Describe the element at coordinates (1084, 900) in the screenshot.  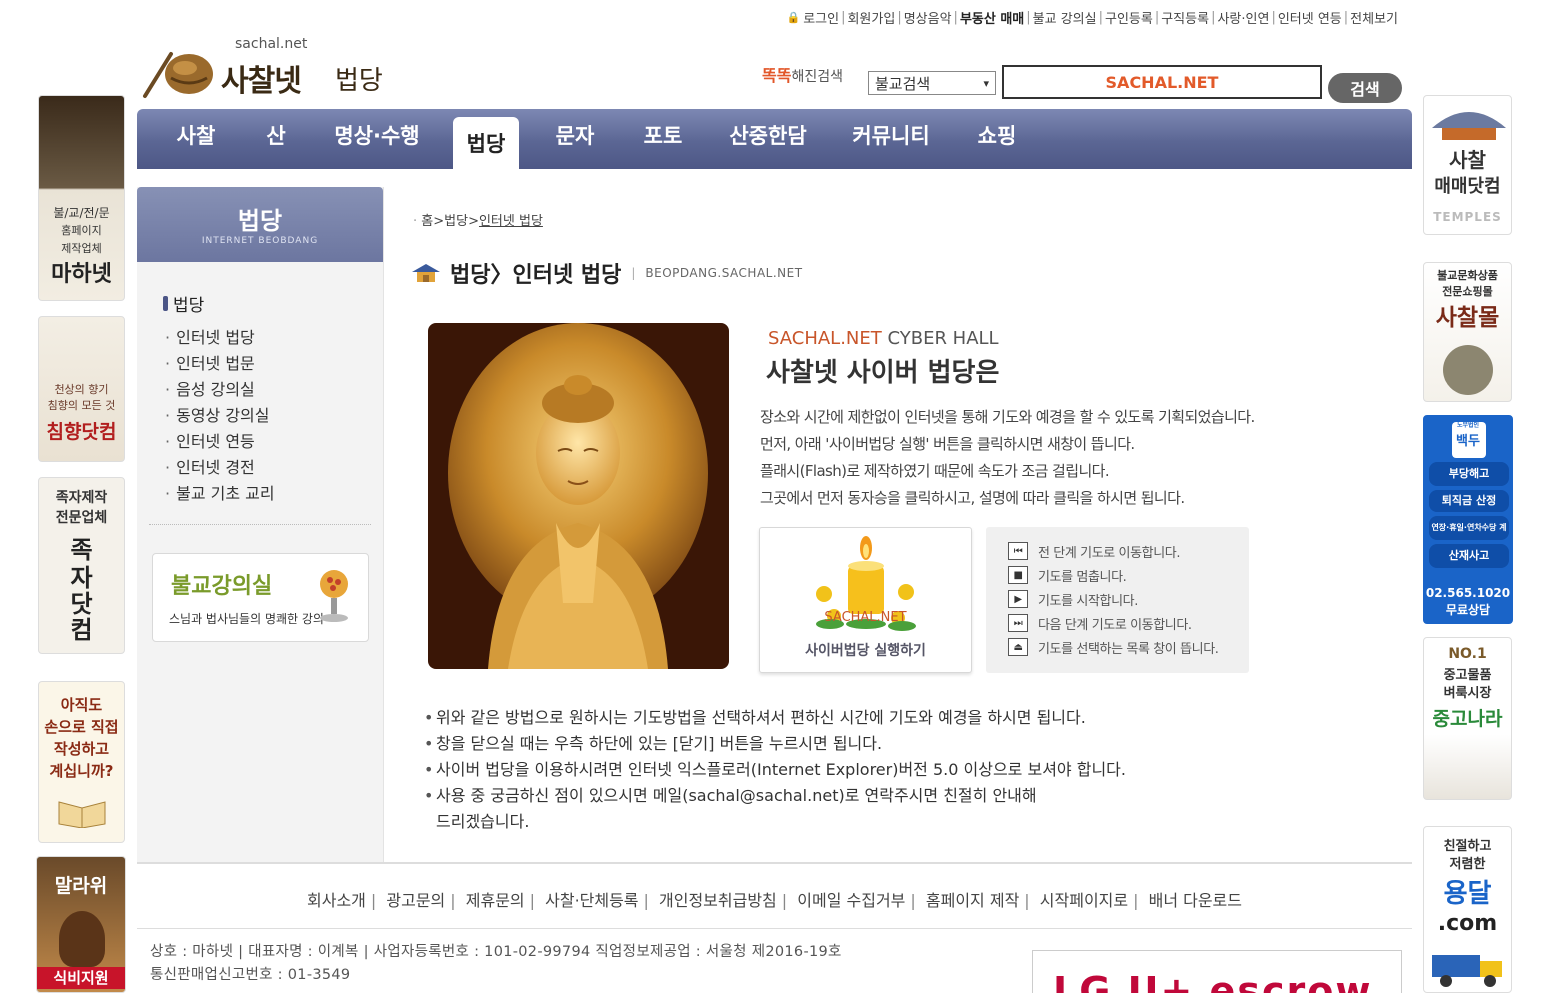
I see `footer-link-start-page: 시작페이지로` at that location.